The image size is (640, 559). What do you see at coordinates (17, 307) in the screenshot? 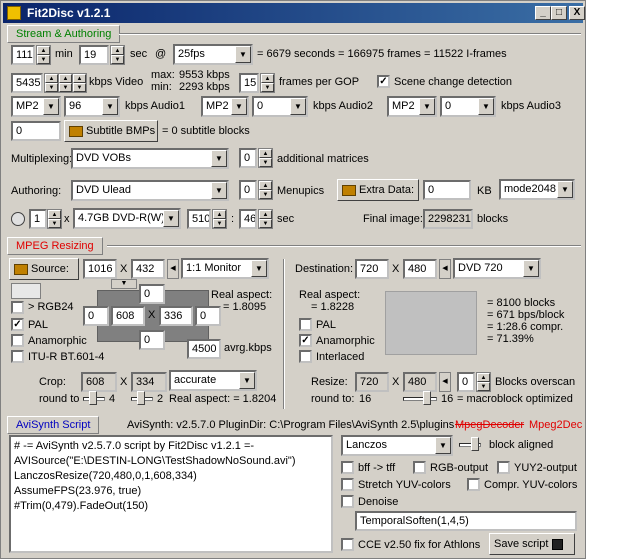
I see `rgb24-checkbox` at bounding box center [17, 307].